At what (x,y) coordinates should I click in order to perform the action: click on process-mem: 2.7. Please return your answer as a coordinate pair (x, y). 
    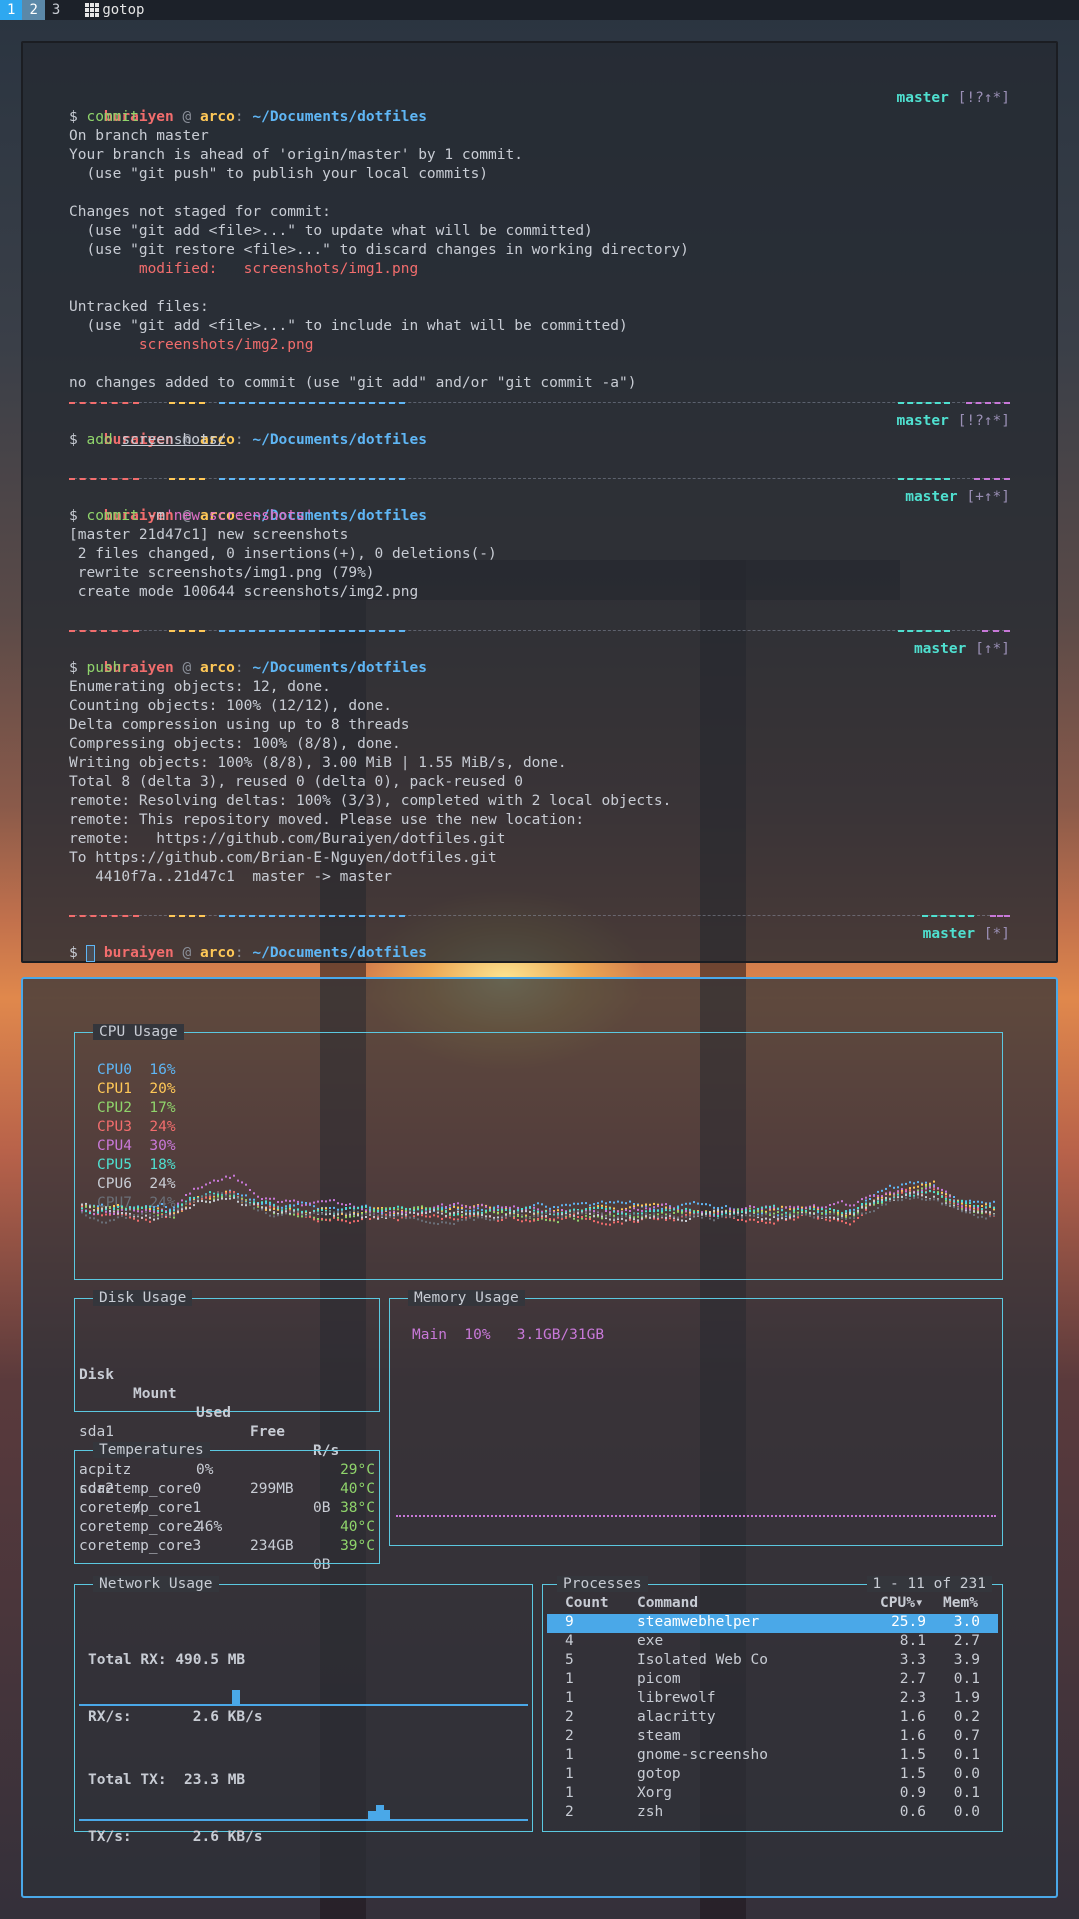
    Looking at the image, I should click on (966, 1641).